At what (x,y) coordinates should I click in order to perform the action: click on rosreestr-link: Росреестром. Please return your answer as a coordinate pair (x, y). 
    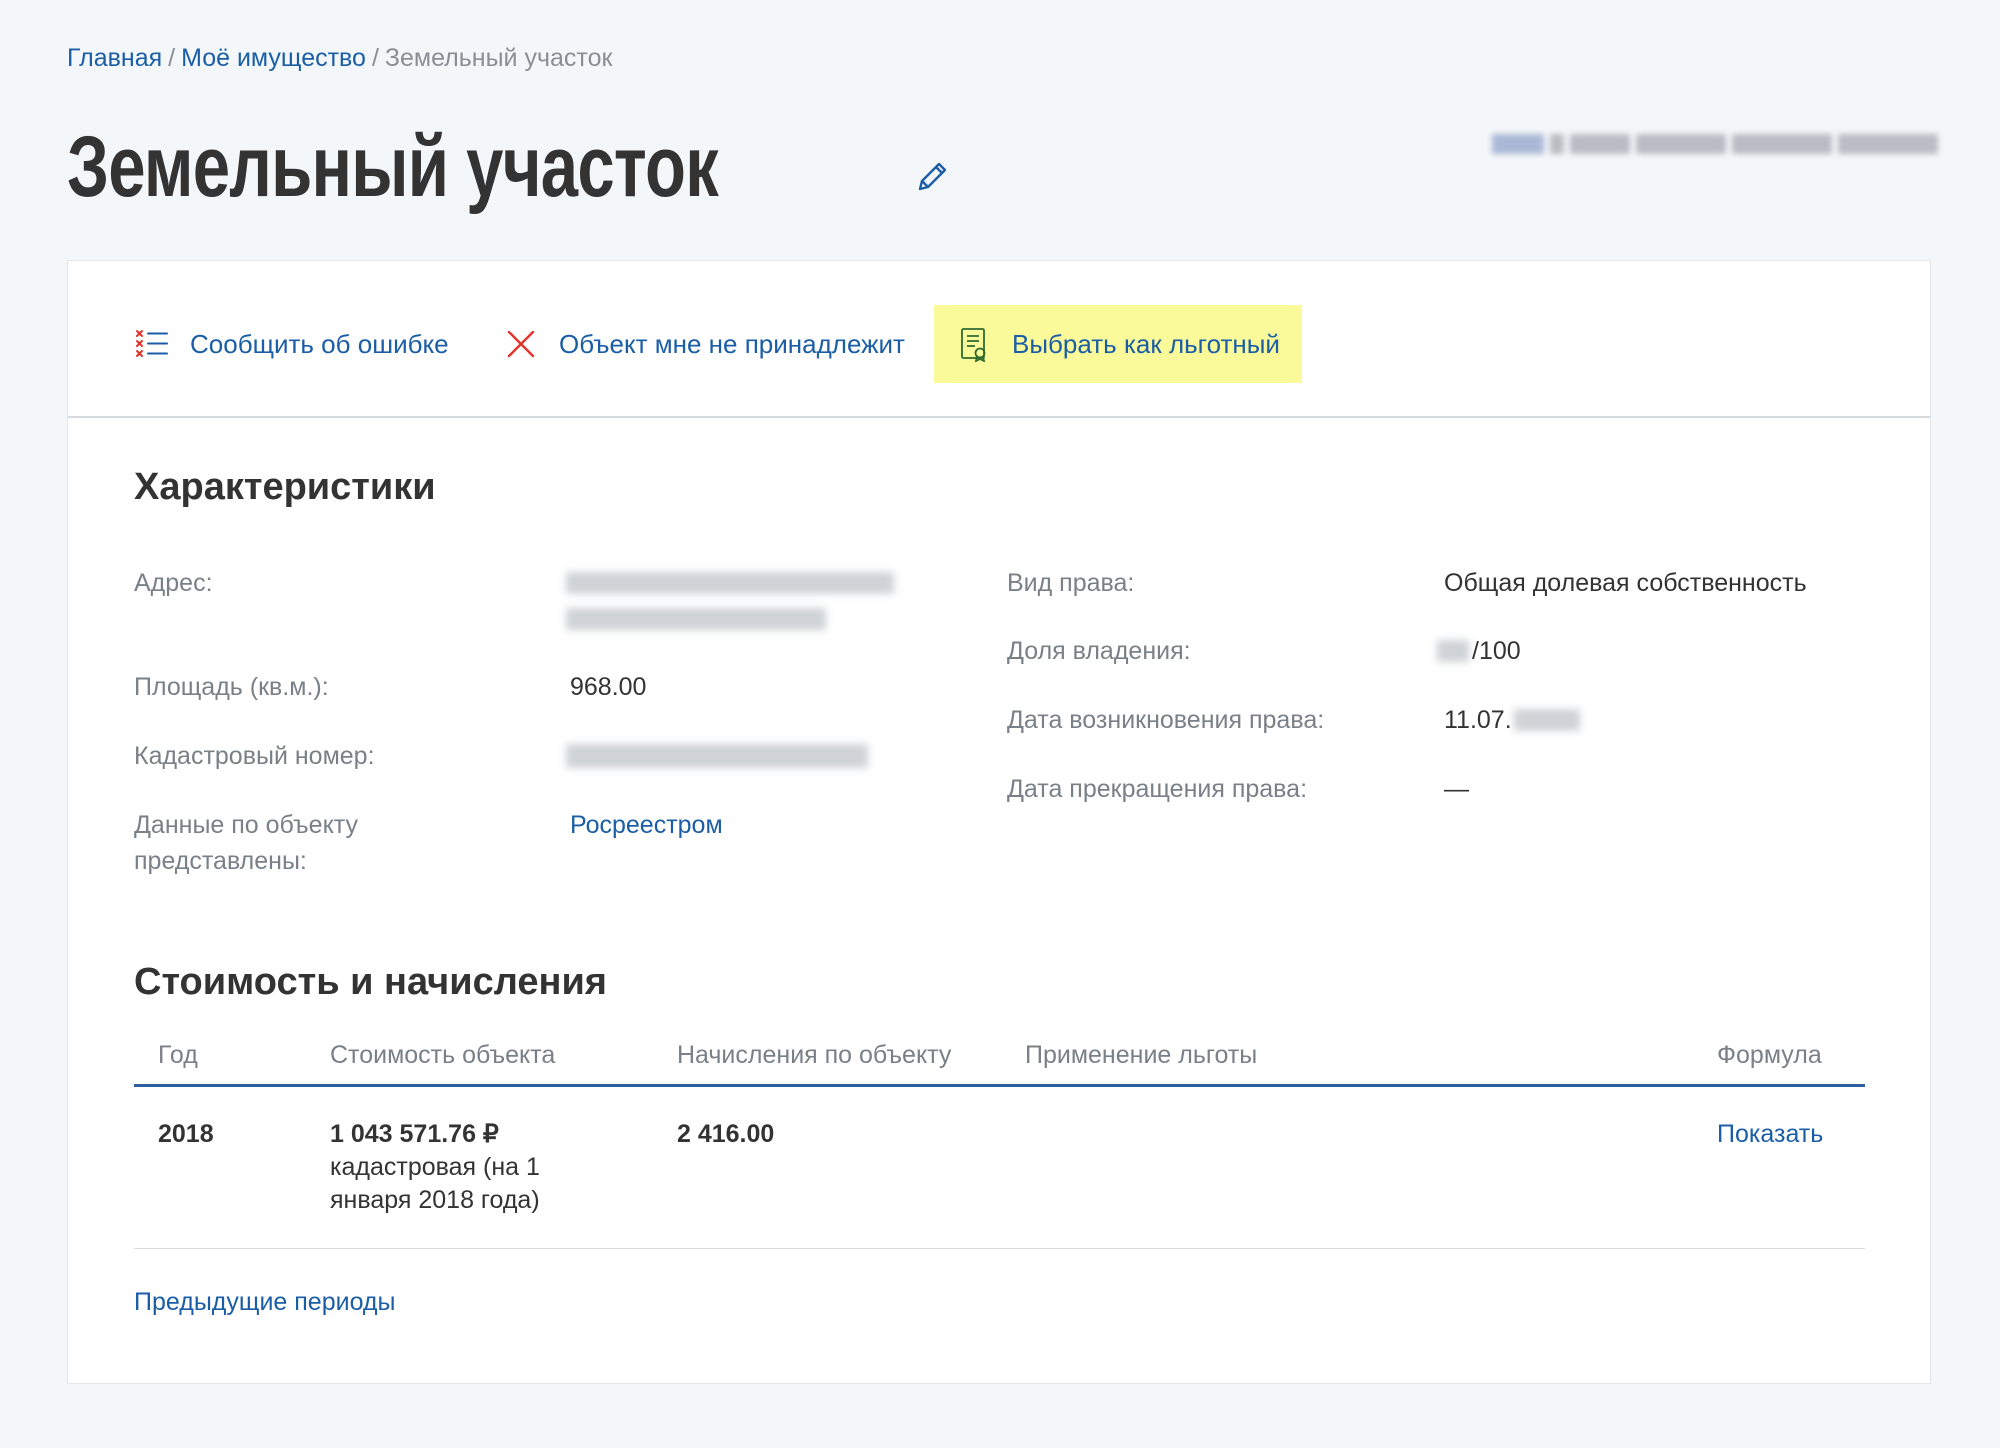
    Looking at the image, I should click on (646, 825).